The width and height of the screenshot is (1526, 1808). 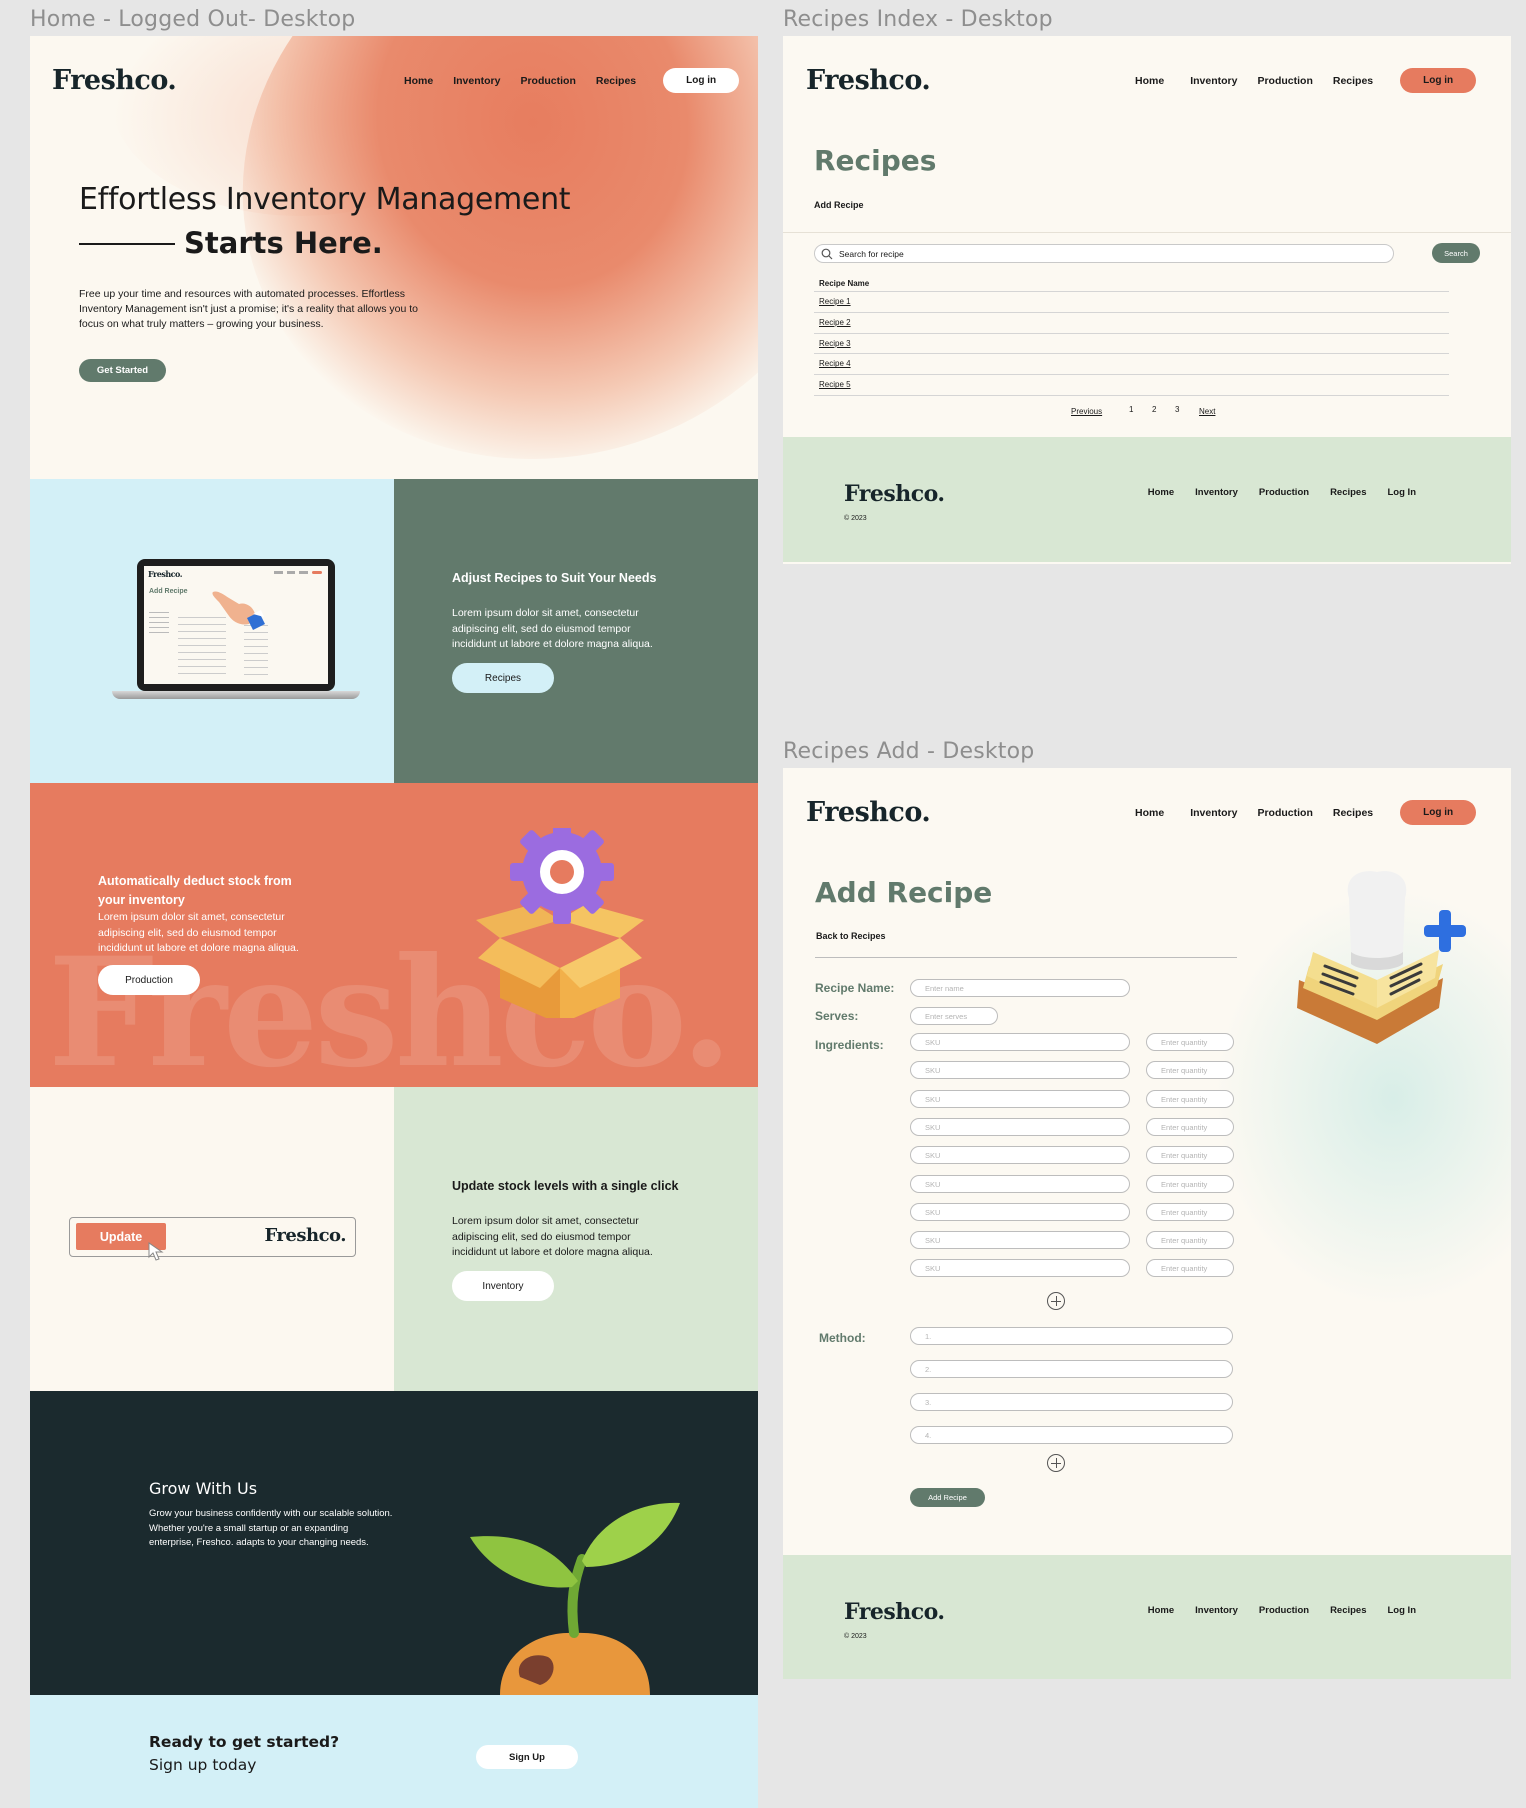 I want to click on search-input, so click(x=1104, y=253).